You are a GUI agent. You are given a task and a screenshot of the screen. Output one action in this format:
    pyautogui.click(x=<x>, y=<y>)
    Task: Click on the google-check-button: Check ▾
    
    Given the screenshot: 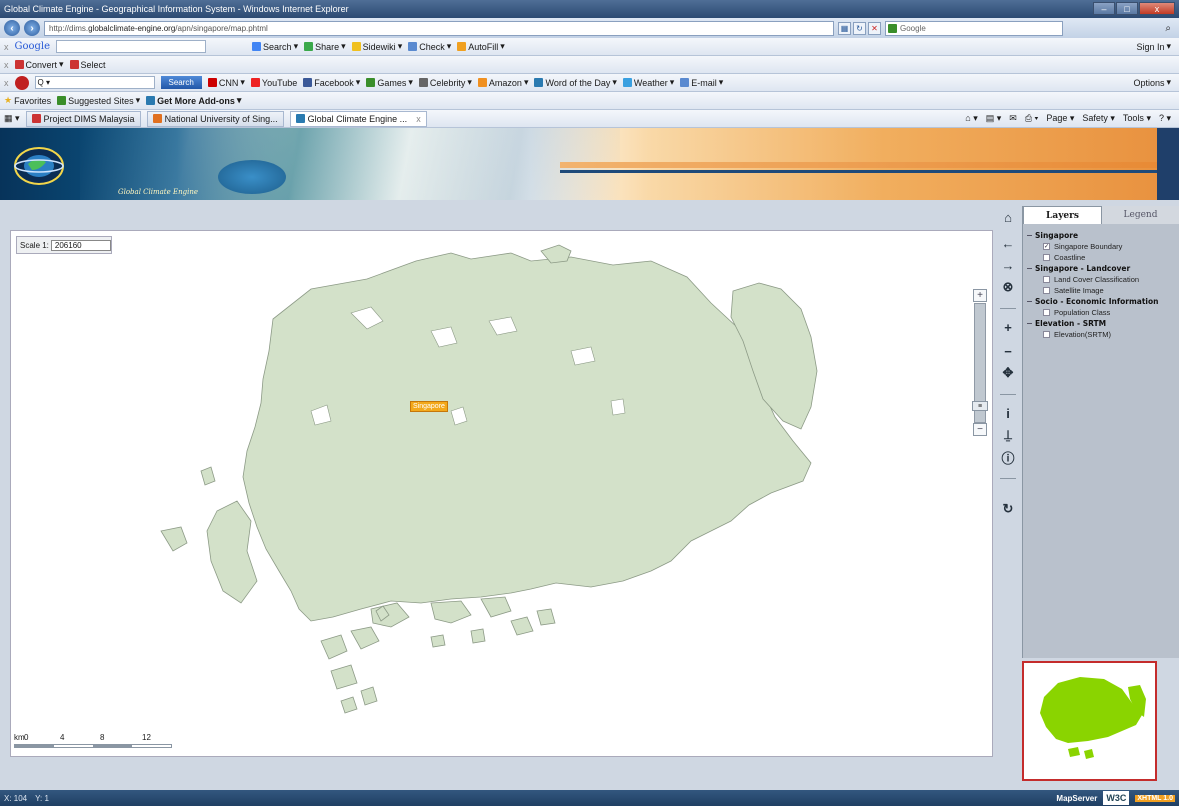 What is the action you would take?
    pyautogui.click(x=429, y=46)
    